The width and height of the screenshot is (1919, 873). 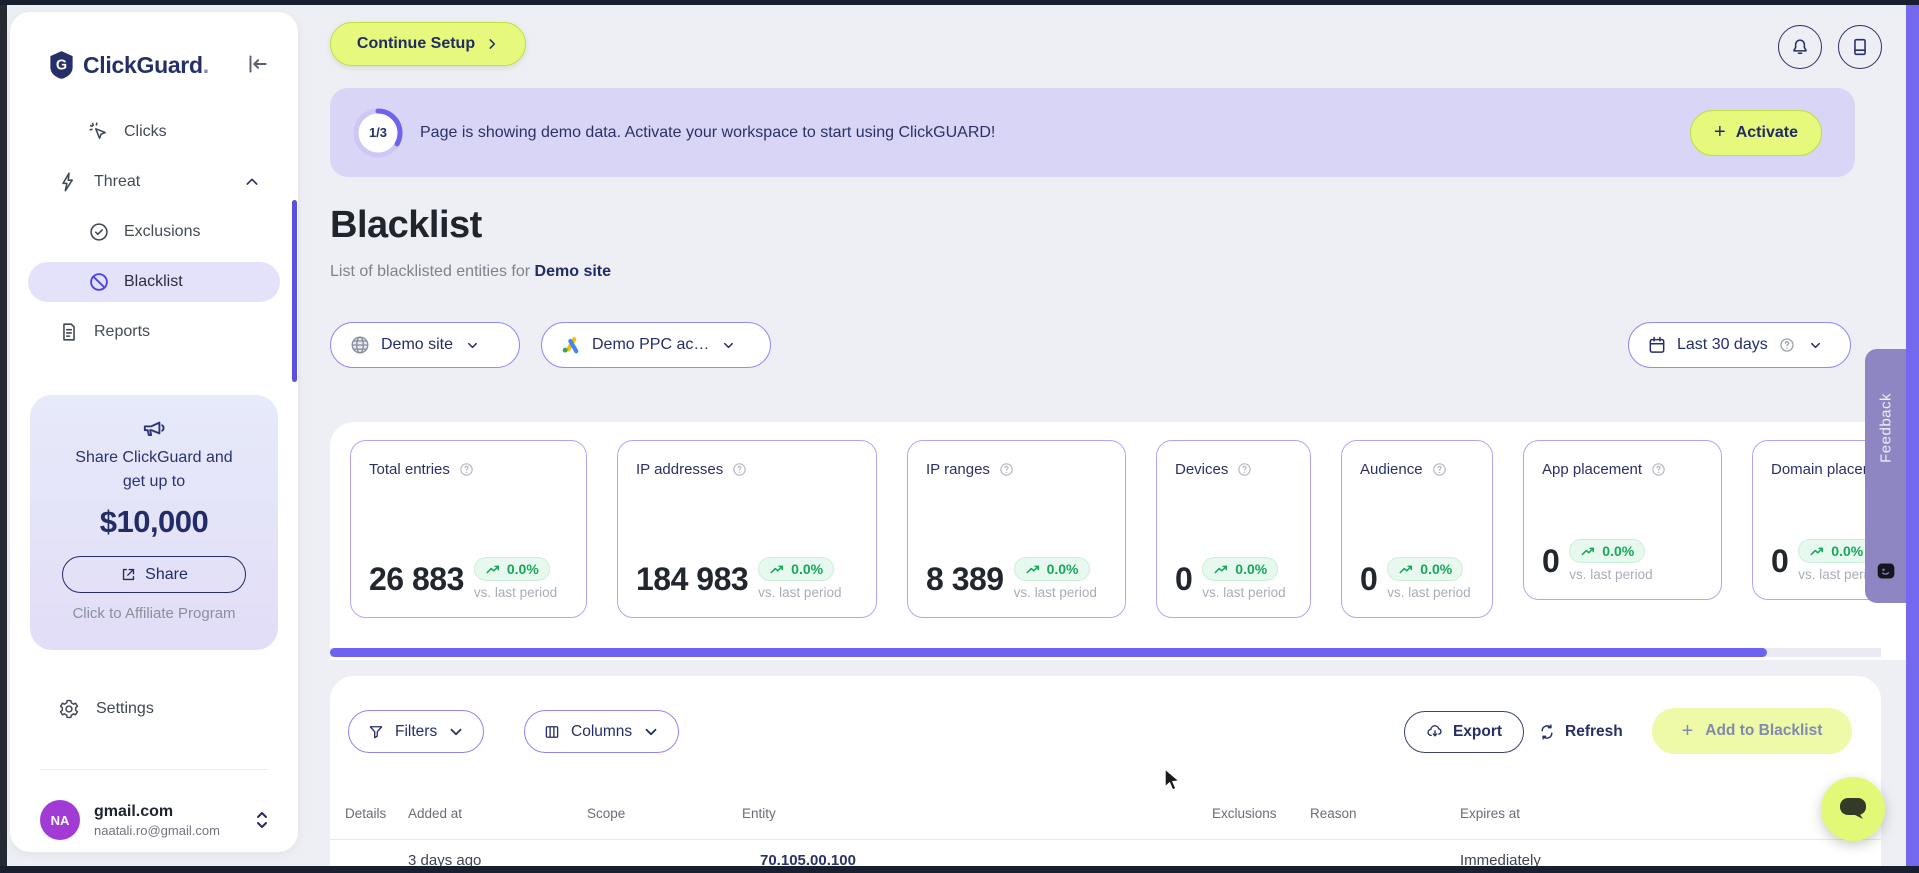 What do you see at coordinates (1048, 652) in the screenshot?
I see `cards-scrollbar-thumb` at bounding box center [1048, 652].